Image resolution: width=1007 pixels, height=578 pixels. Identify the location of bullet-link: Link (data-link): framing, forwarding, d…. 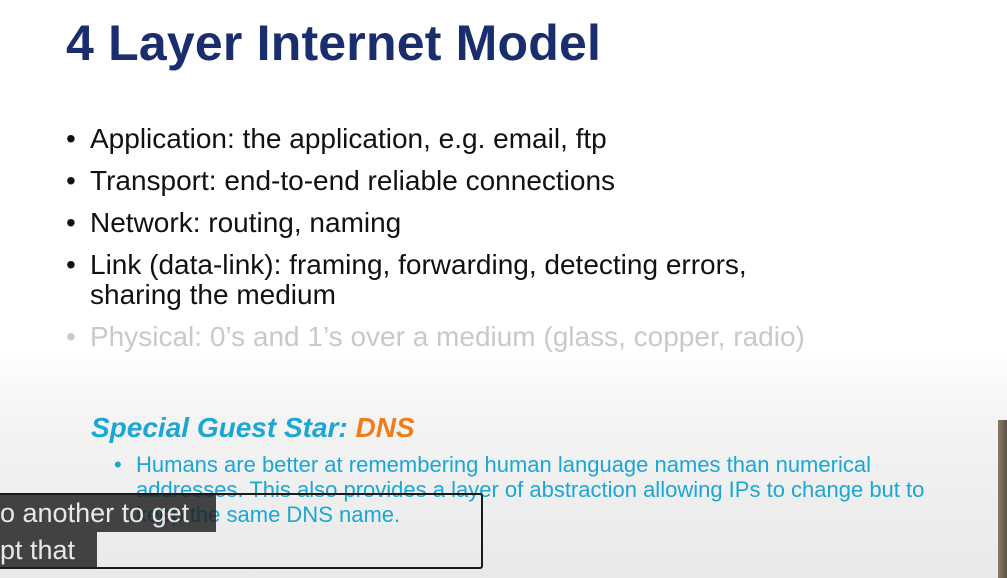
(506, 280).